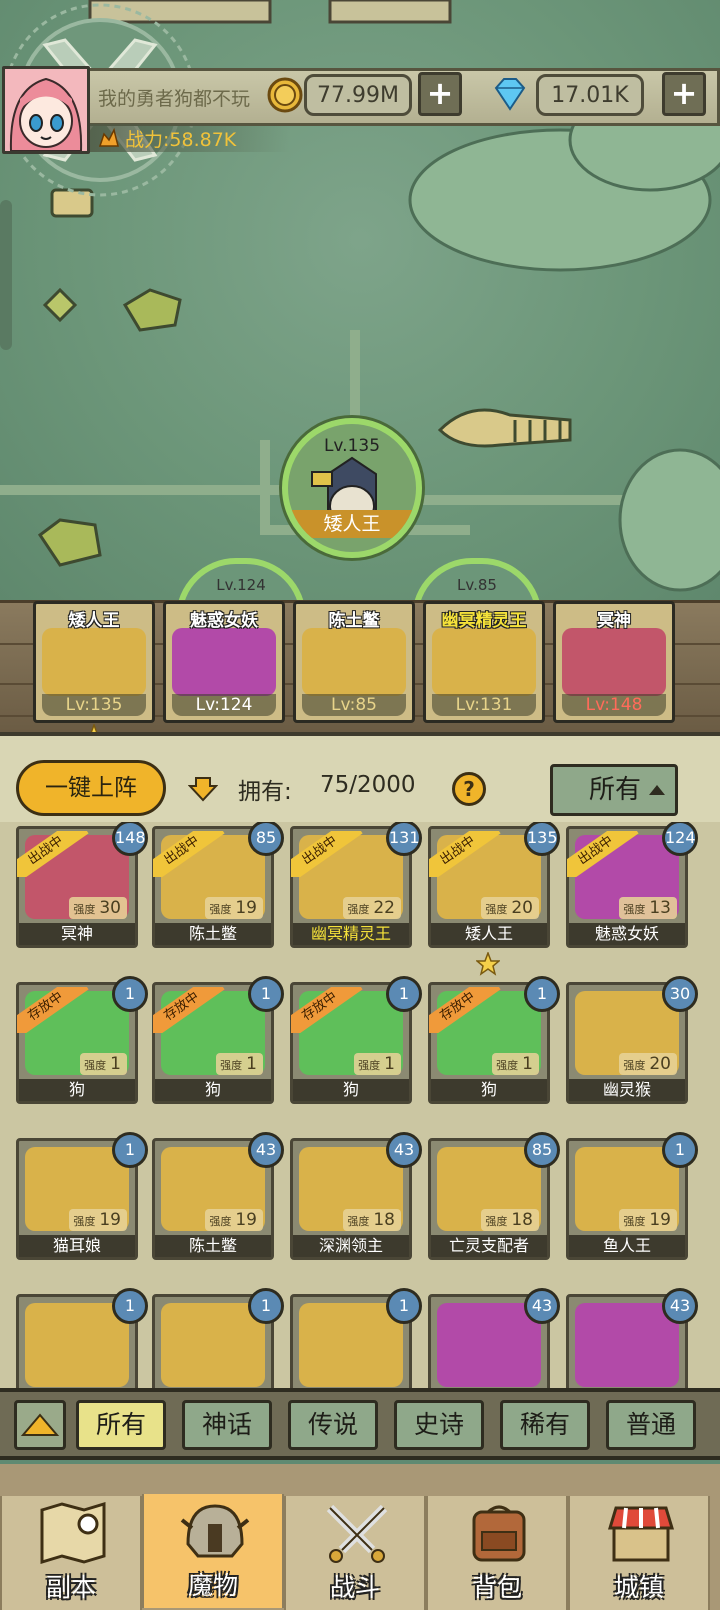  I want to click on strength-tag: 强度 13, so click(648, 908).